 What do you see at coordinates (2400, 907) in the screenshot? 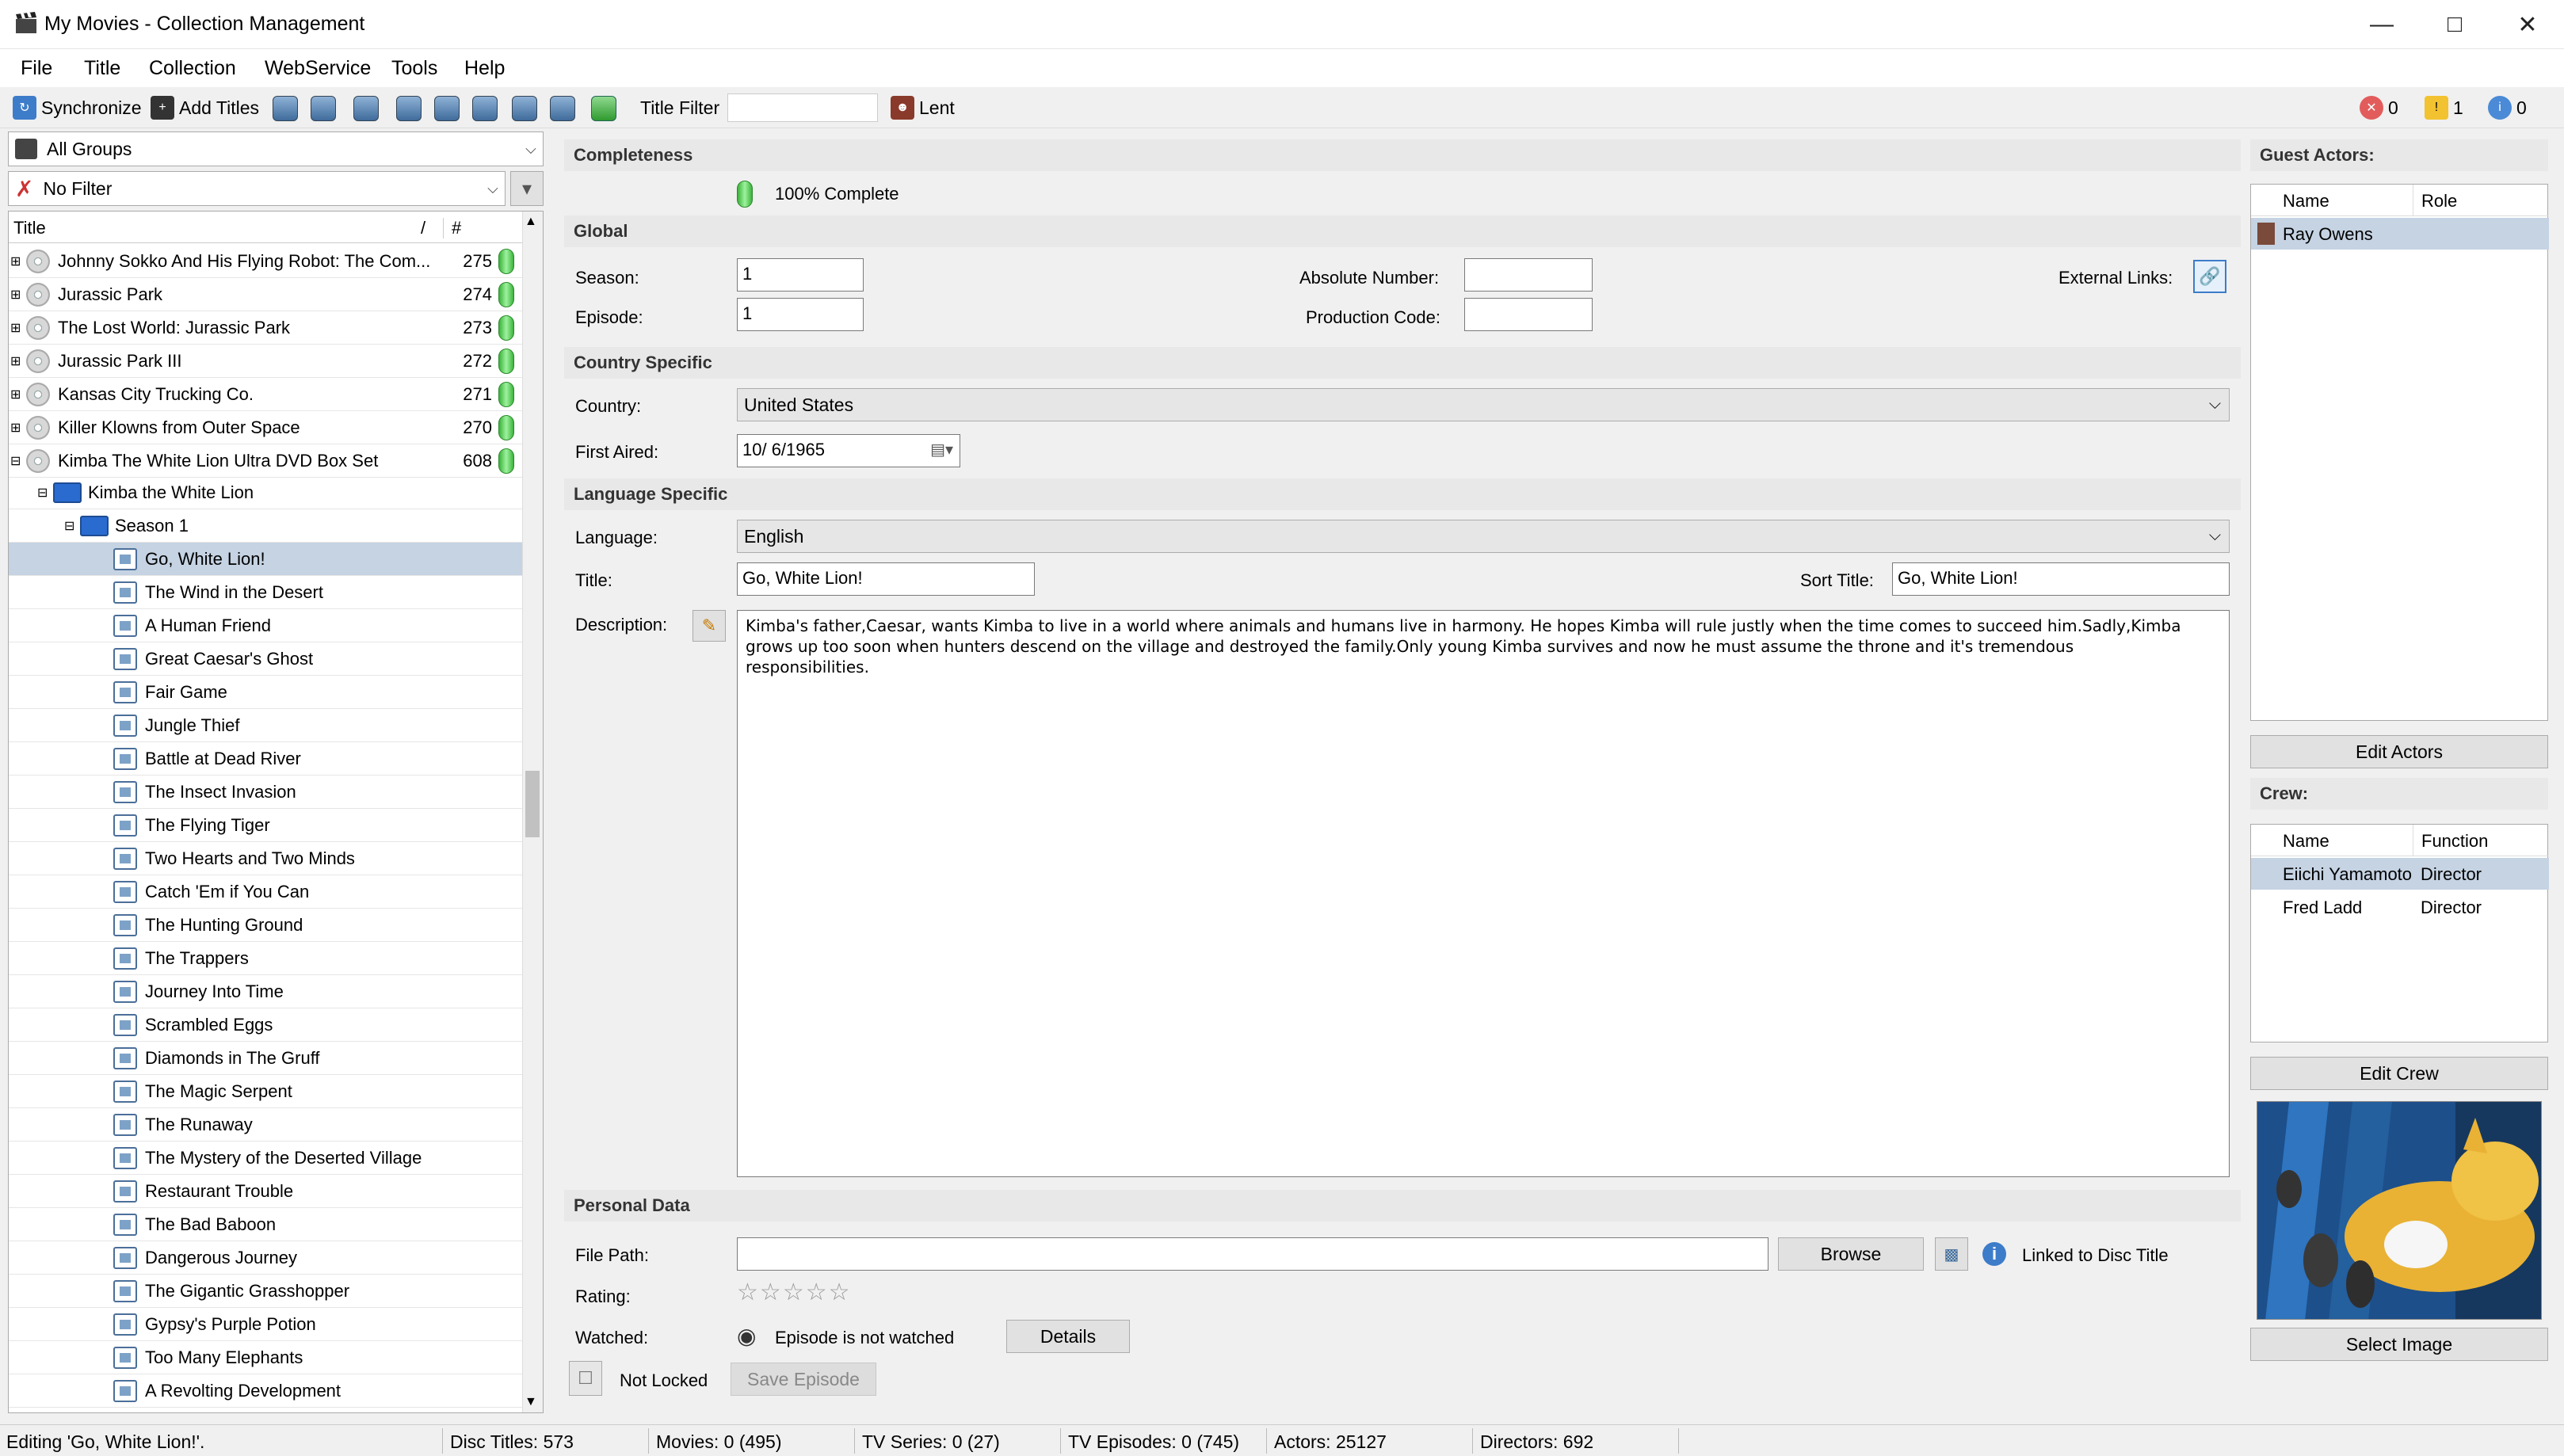
I see `crew-row: Fred Ladd Director` at bounding box center [2400, 907].